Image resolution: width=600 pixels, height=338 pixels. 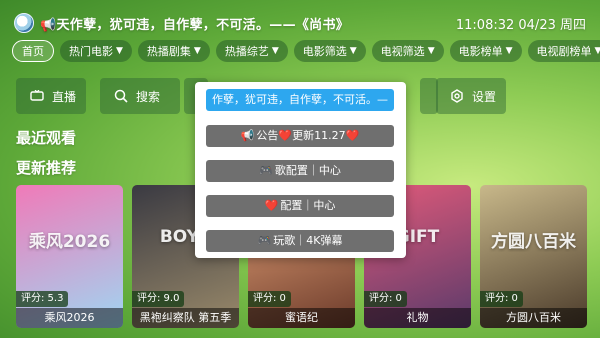 I want to click on menu-item-0: 作孽，犹可违，自作孽，不可活。—, so click(x=300, y=100).